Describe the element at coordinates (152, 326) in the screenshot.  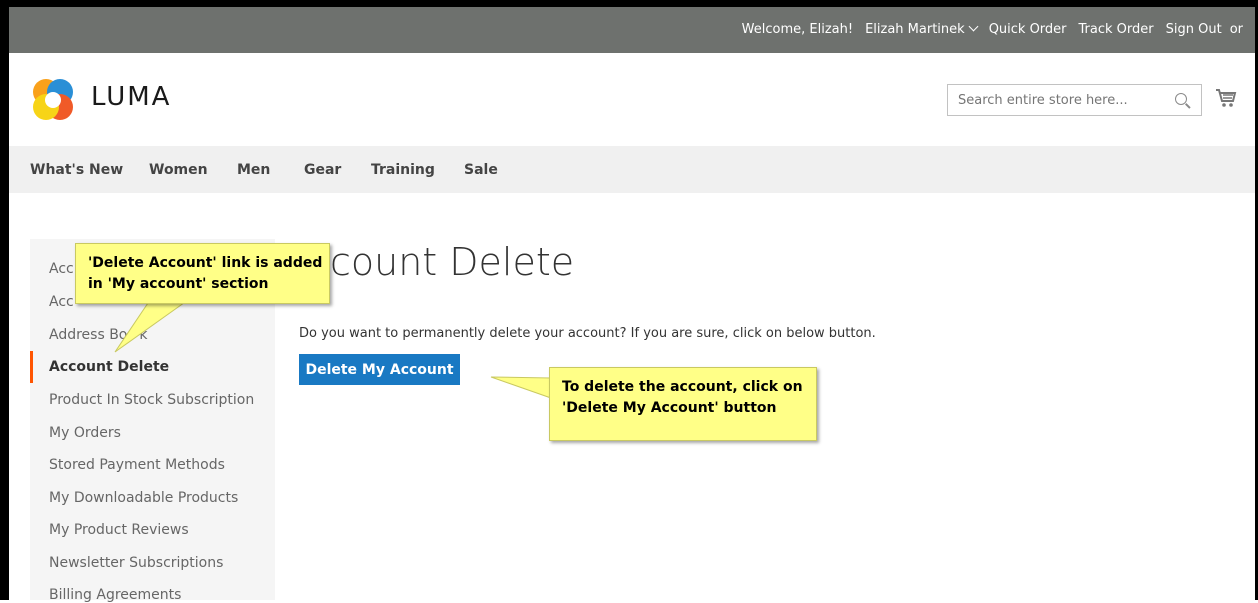
I see `left-callout-tail` at that location.